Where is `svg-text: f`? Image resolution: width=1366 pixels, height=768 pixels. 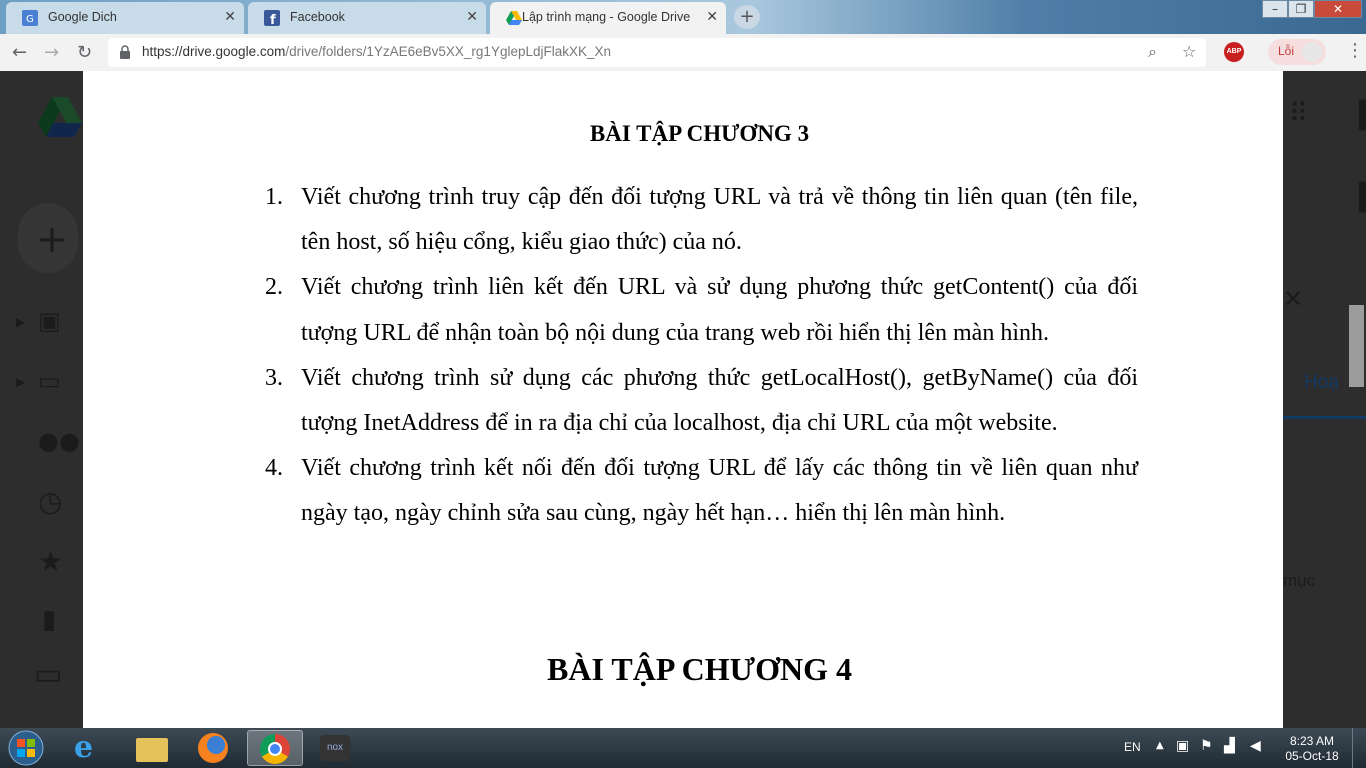 svg-text: f is located at coordinates (273, 19).